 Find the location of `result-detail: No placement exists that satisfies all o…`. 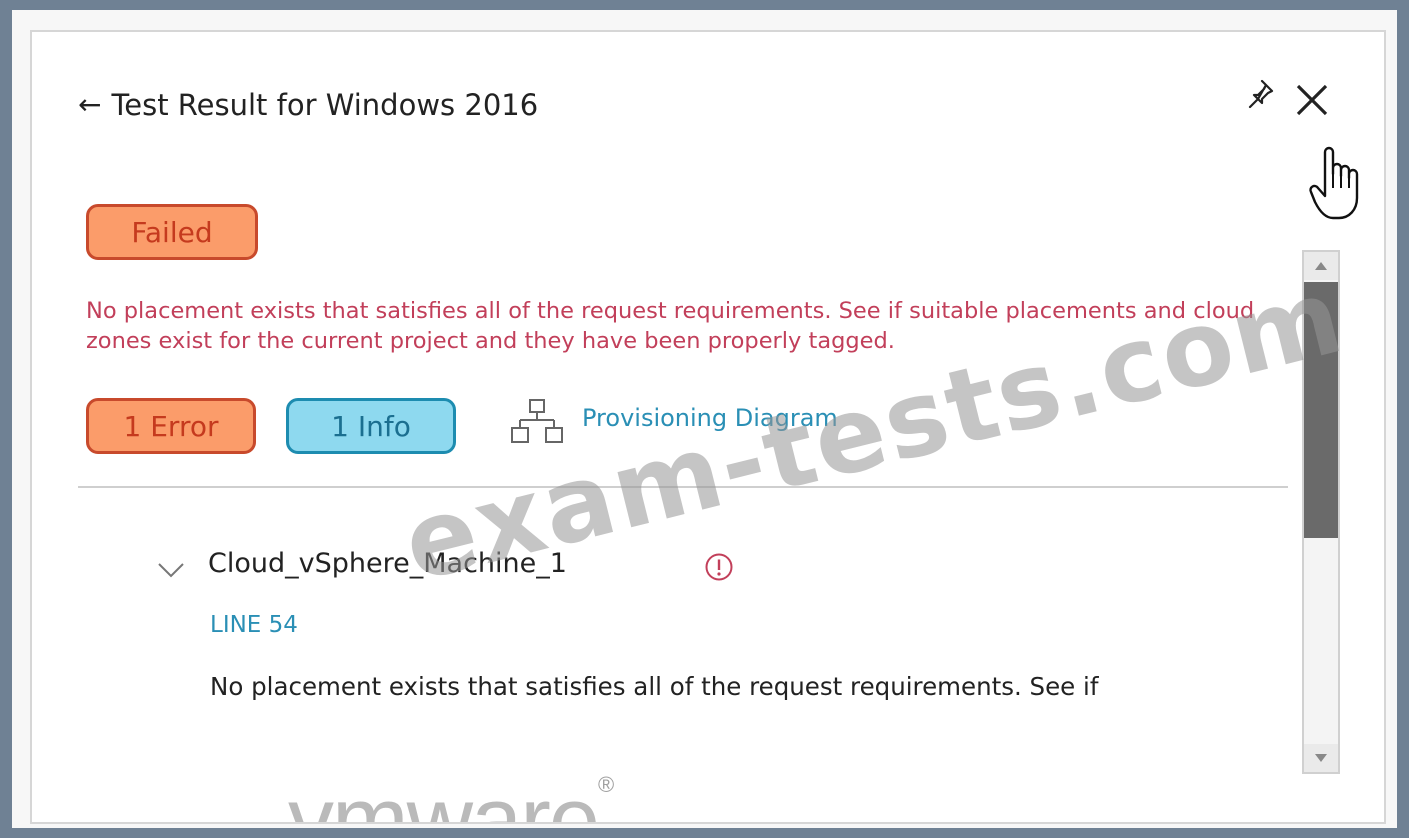

result-detail: No placement exists that satisfies all o… is located at coordinates (654, 686).